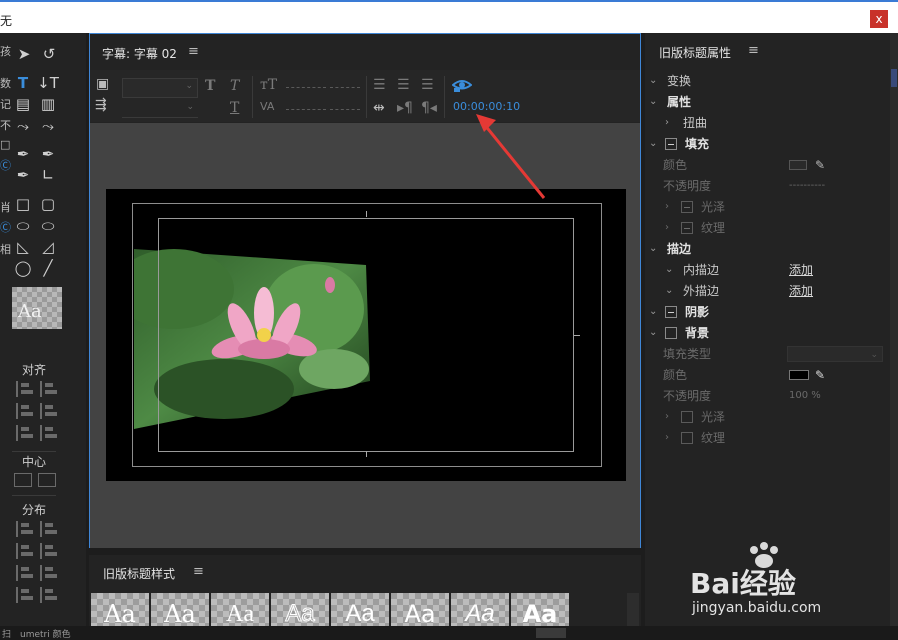 This screenshot has height=640, width=898. Describe the element at coordinates (5, 165) in the screenshot. I see `edge-text: Ⓒ` at that location.